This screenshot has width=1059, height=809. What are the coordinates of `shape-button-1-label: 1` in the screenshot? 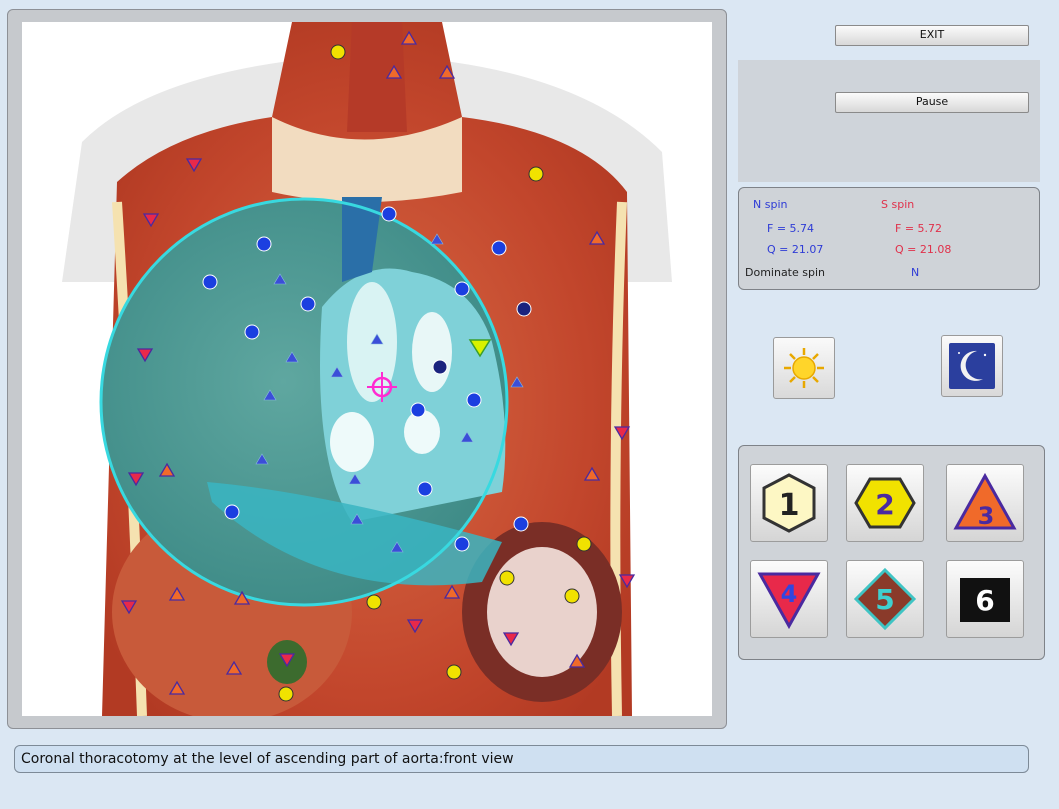 It's located at (789, 505).